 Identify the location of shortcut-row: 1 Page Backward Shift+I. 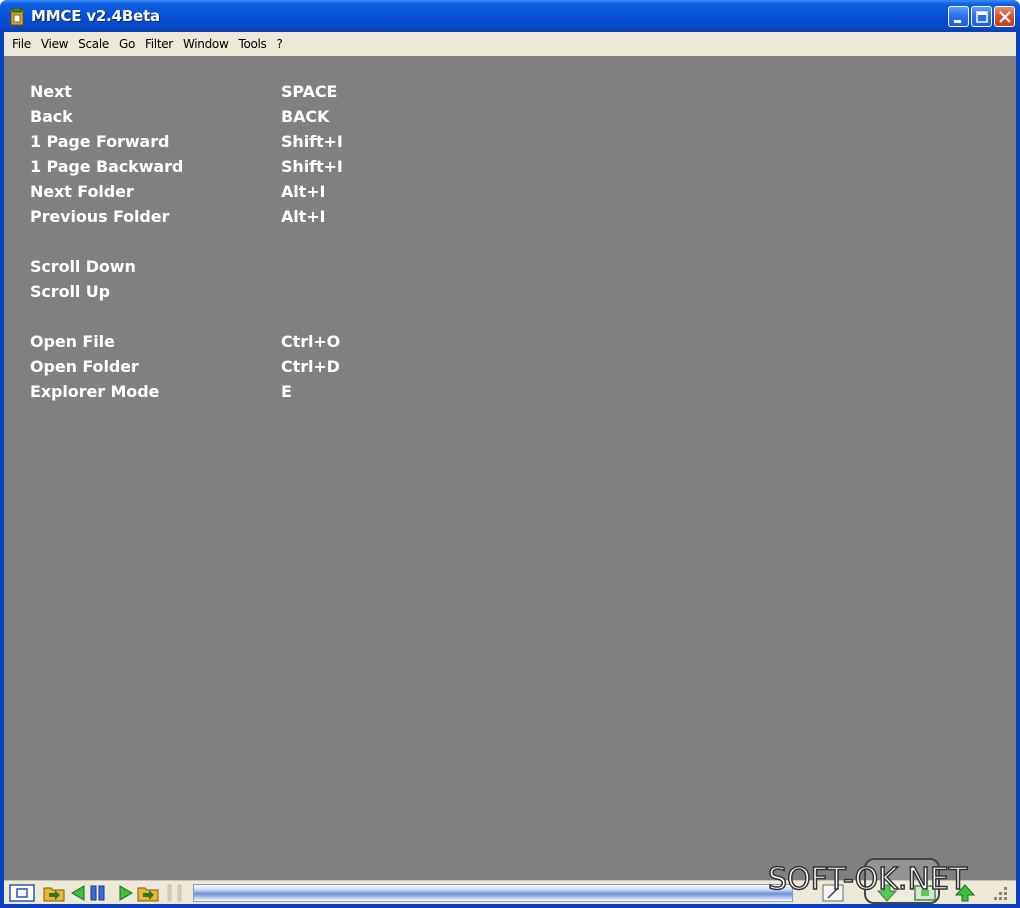
(204, 168).